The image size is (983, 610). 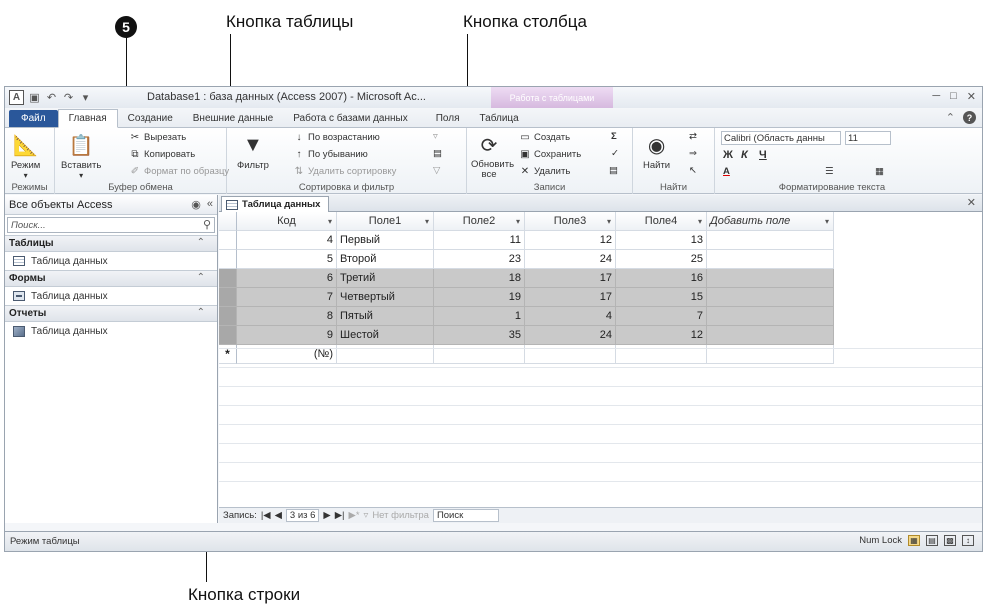 I want to click on add-field-header: Добавить поле ▾, so click(x=770, y=221).